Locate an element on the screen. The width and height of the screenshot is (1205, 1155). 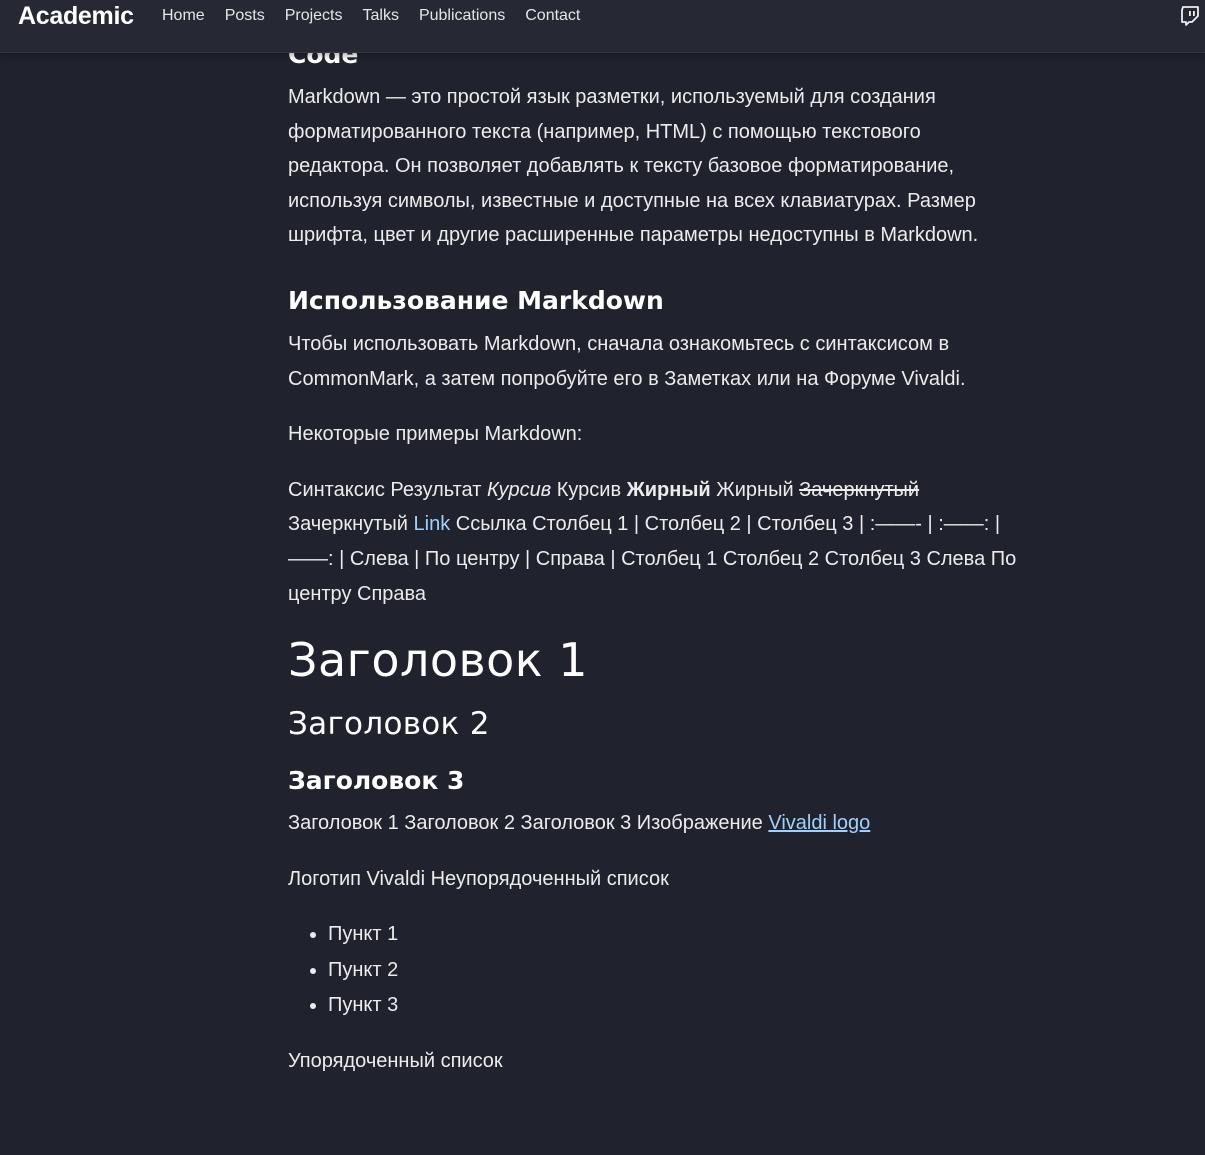
nav-projects: Projects is located at coordinates (314, 16).